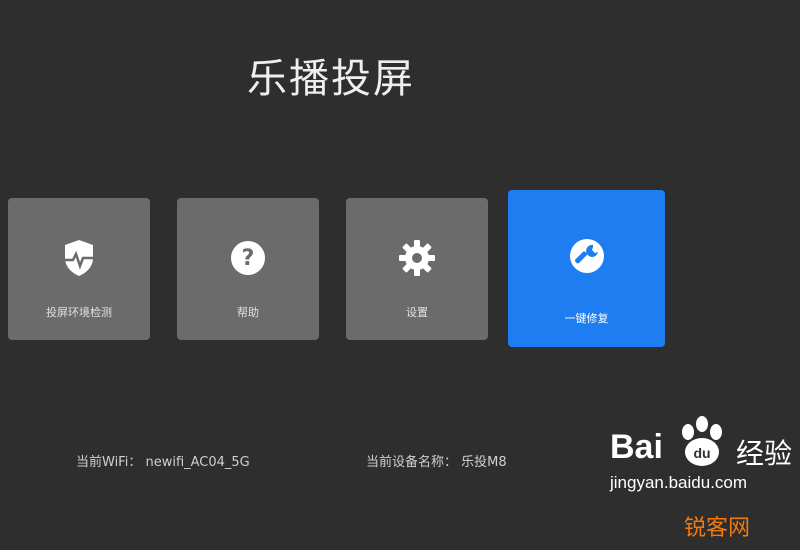 The image size is (800, 550). Describe the element at coordinates (586, 318) in the screenshot. I see `tile-label: 一键修复` at that location.